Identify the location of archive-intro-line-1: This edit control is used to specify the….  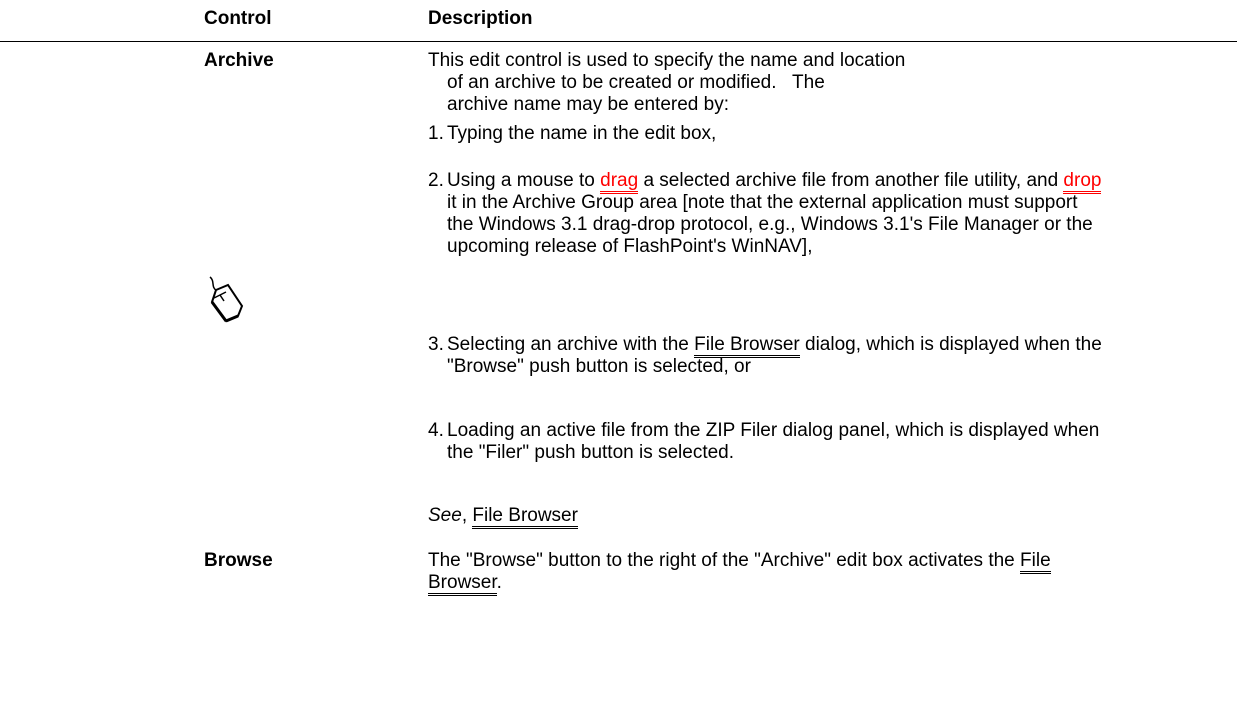
(667, 60).